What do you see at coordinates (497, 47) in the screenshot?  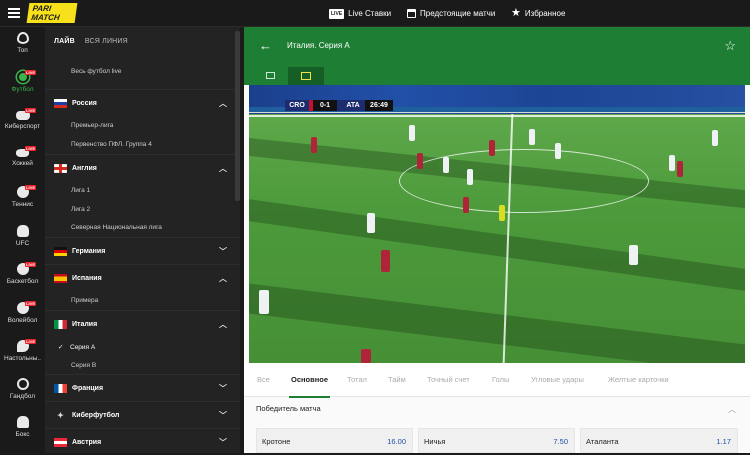 I see `match-header: ← Италия. Серия А ☆` at bounding box center [497, 47].